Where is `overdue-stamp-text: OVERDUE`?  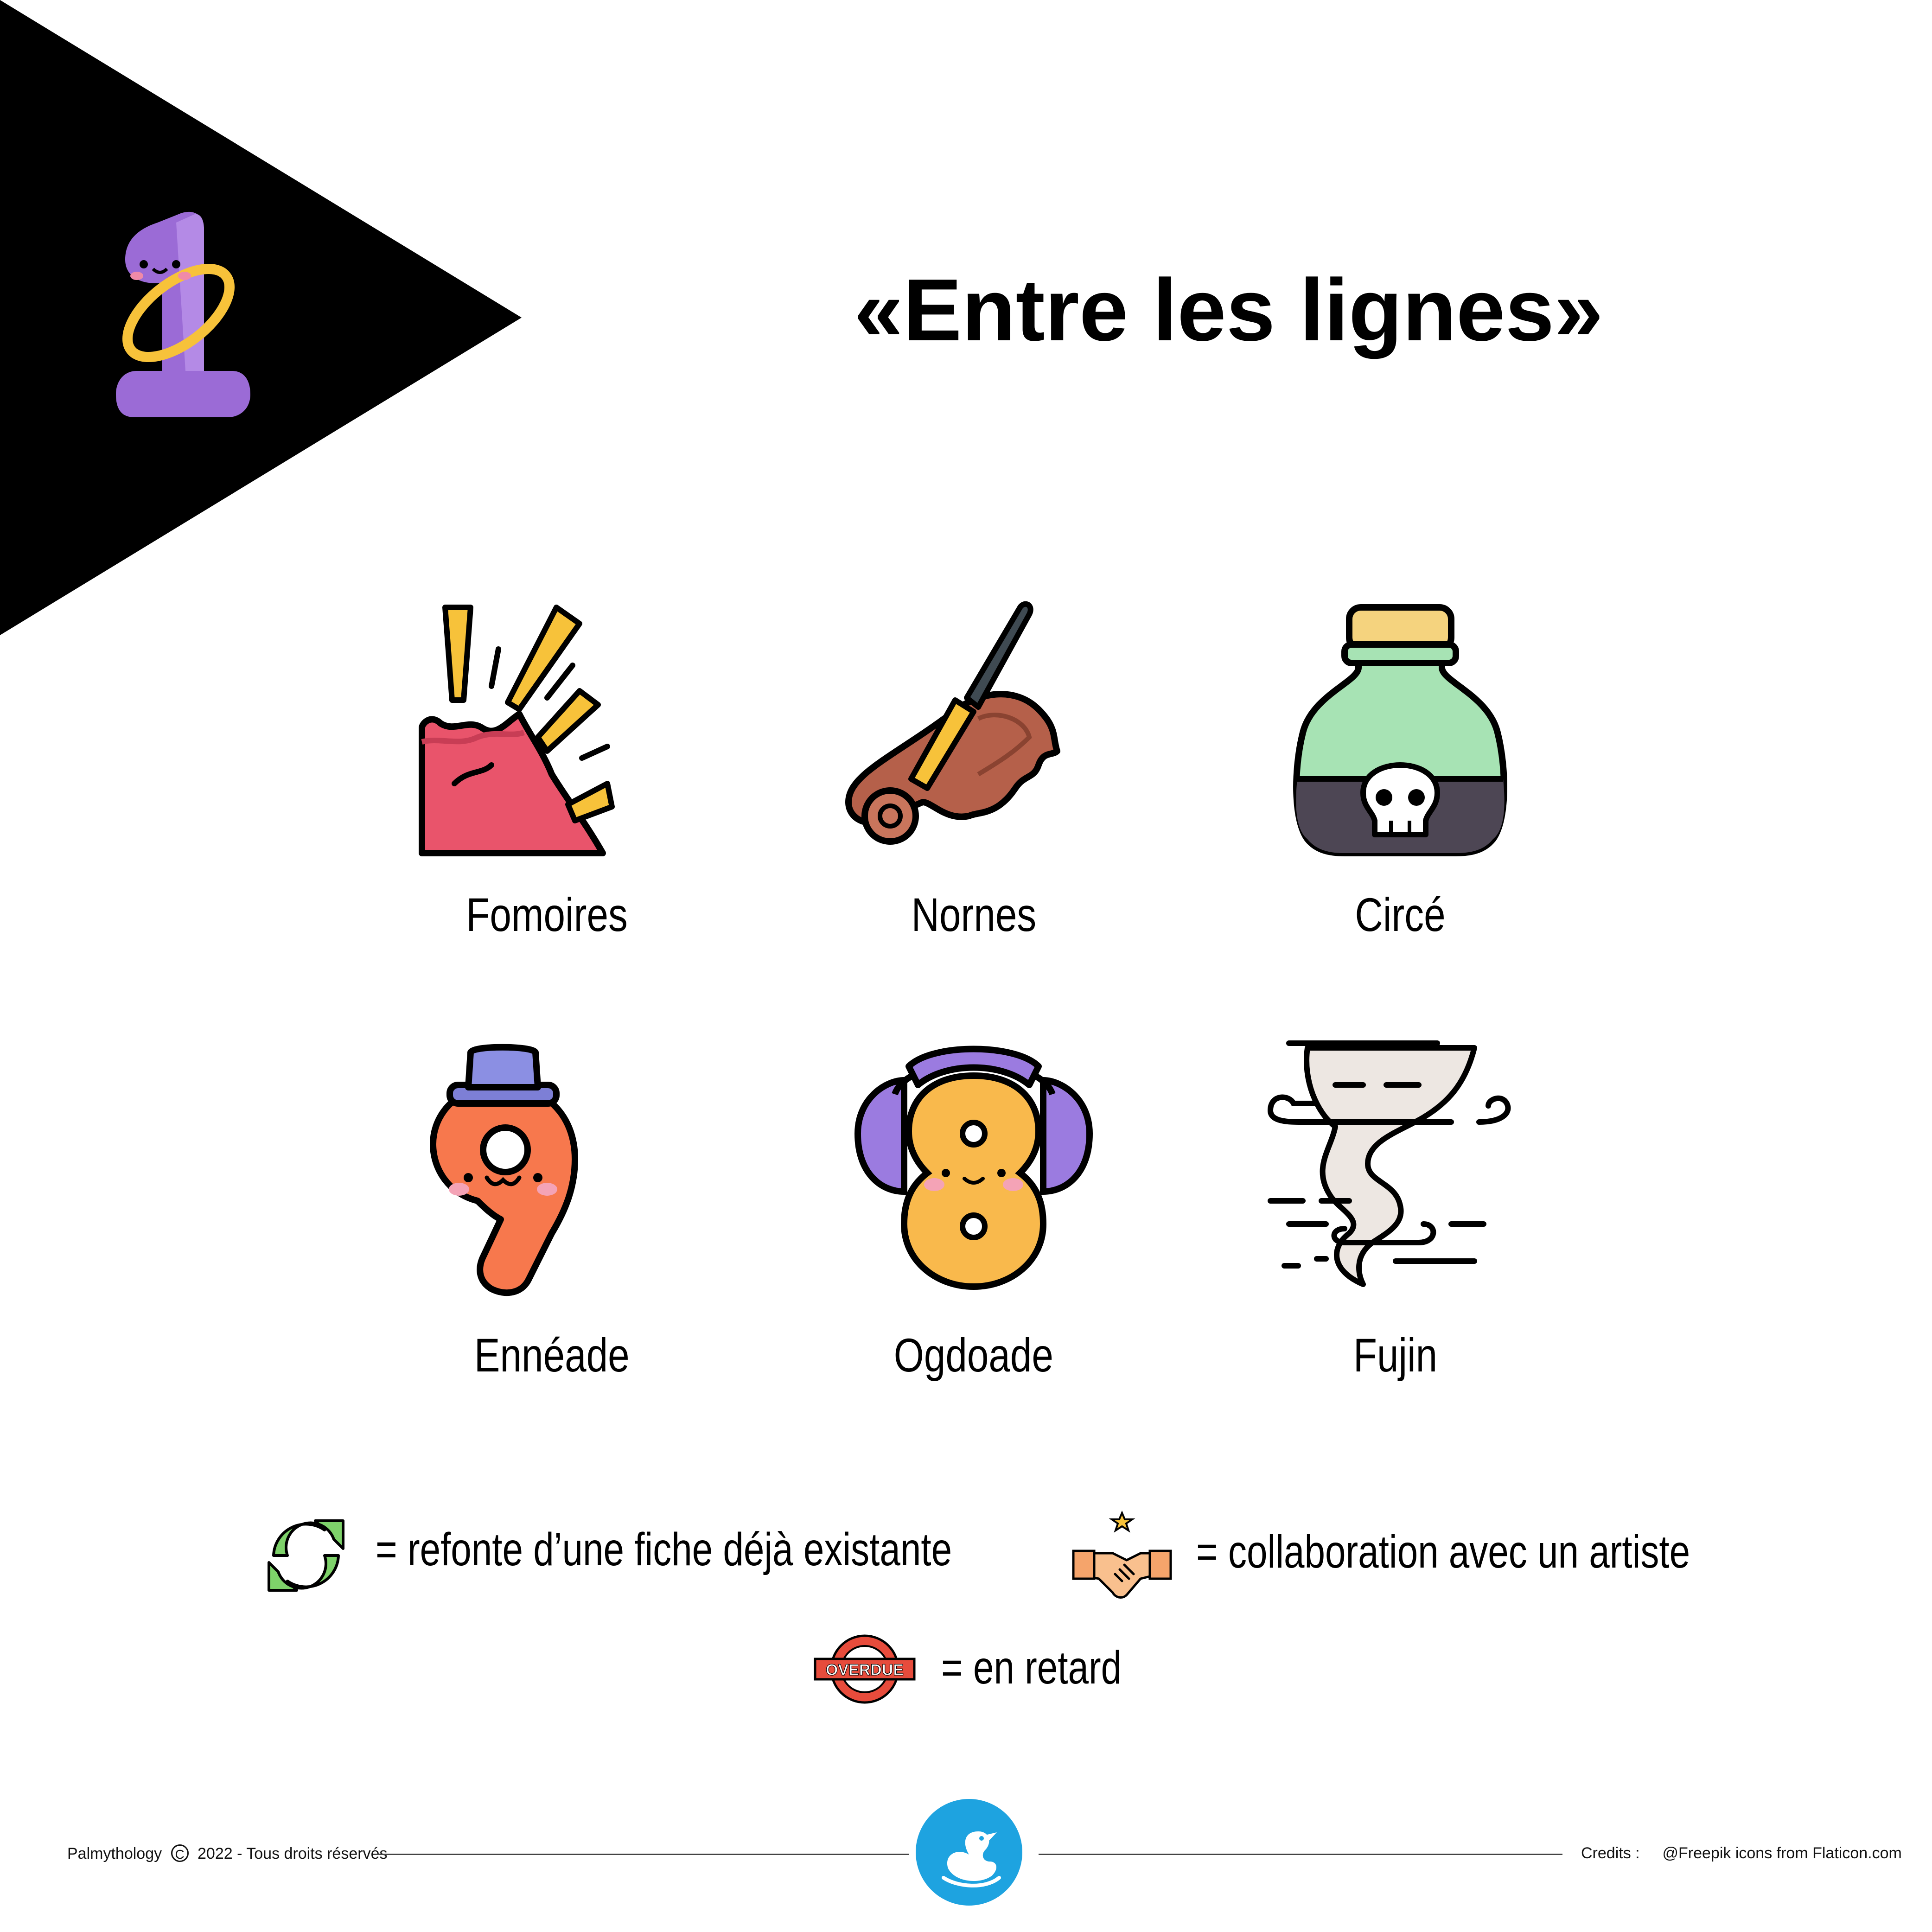
overdue-stamp-text: OVERDUE is located at coordinates (865, 1670).